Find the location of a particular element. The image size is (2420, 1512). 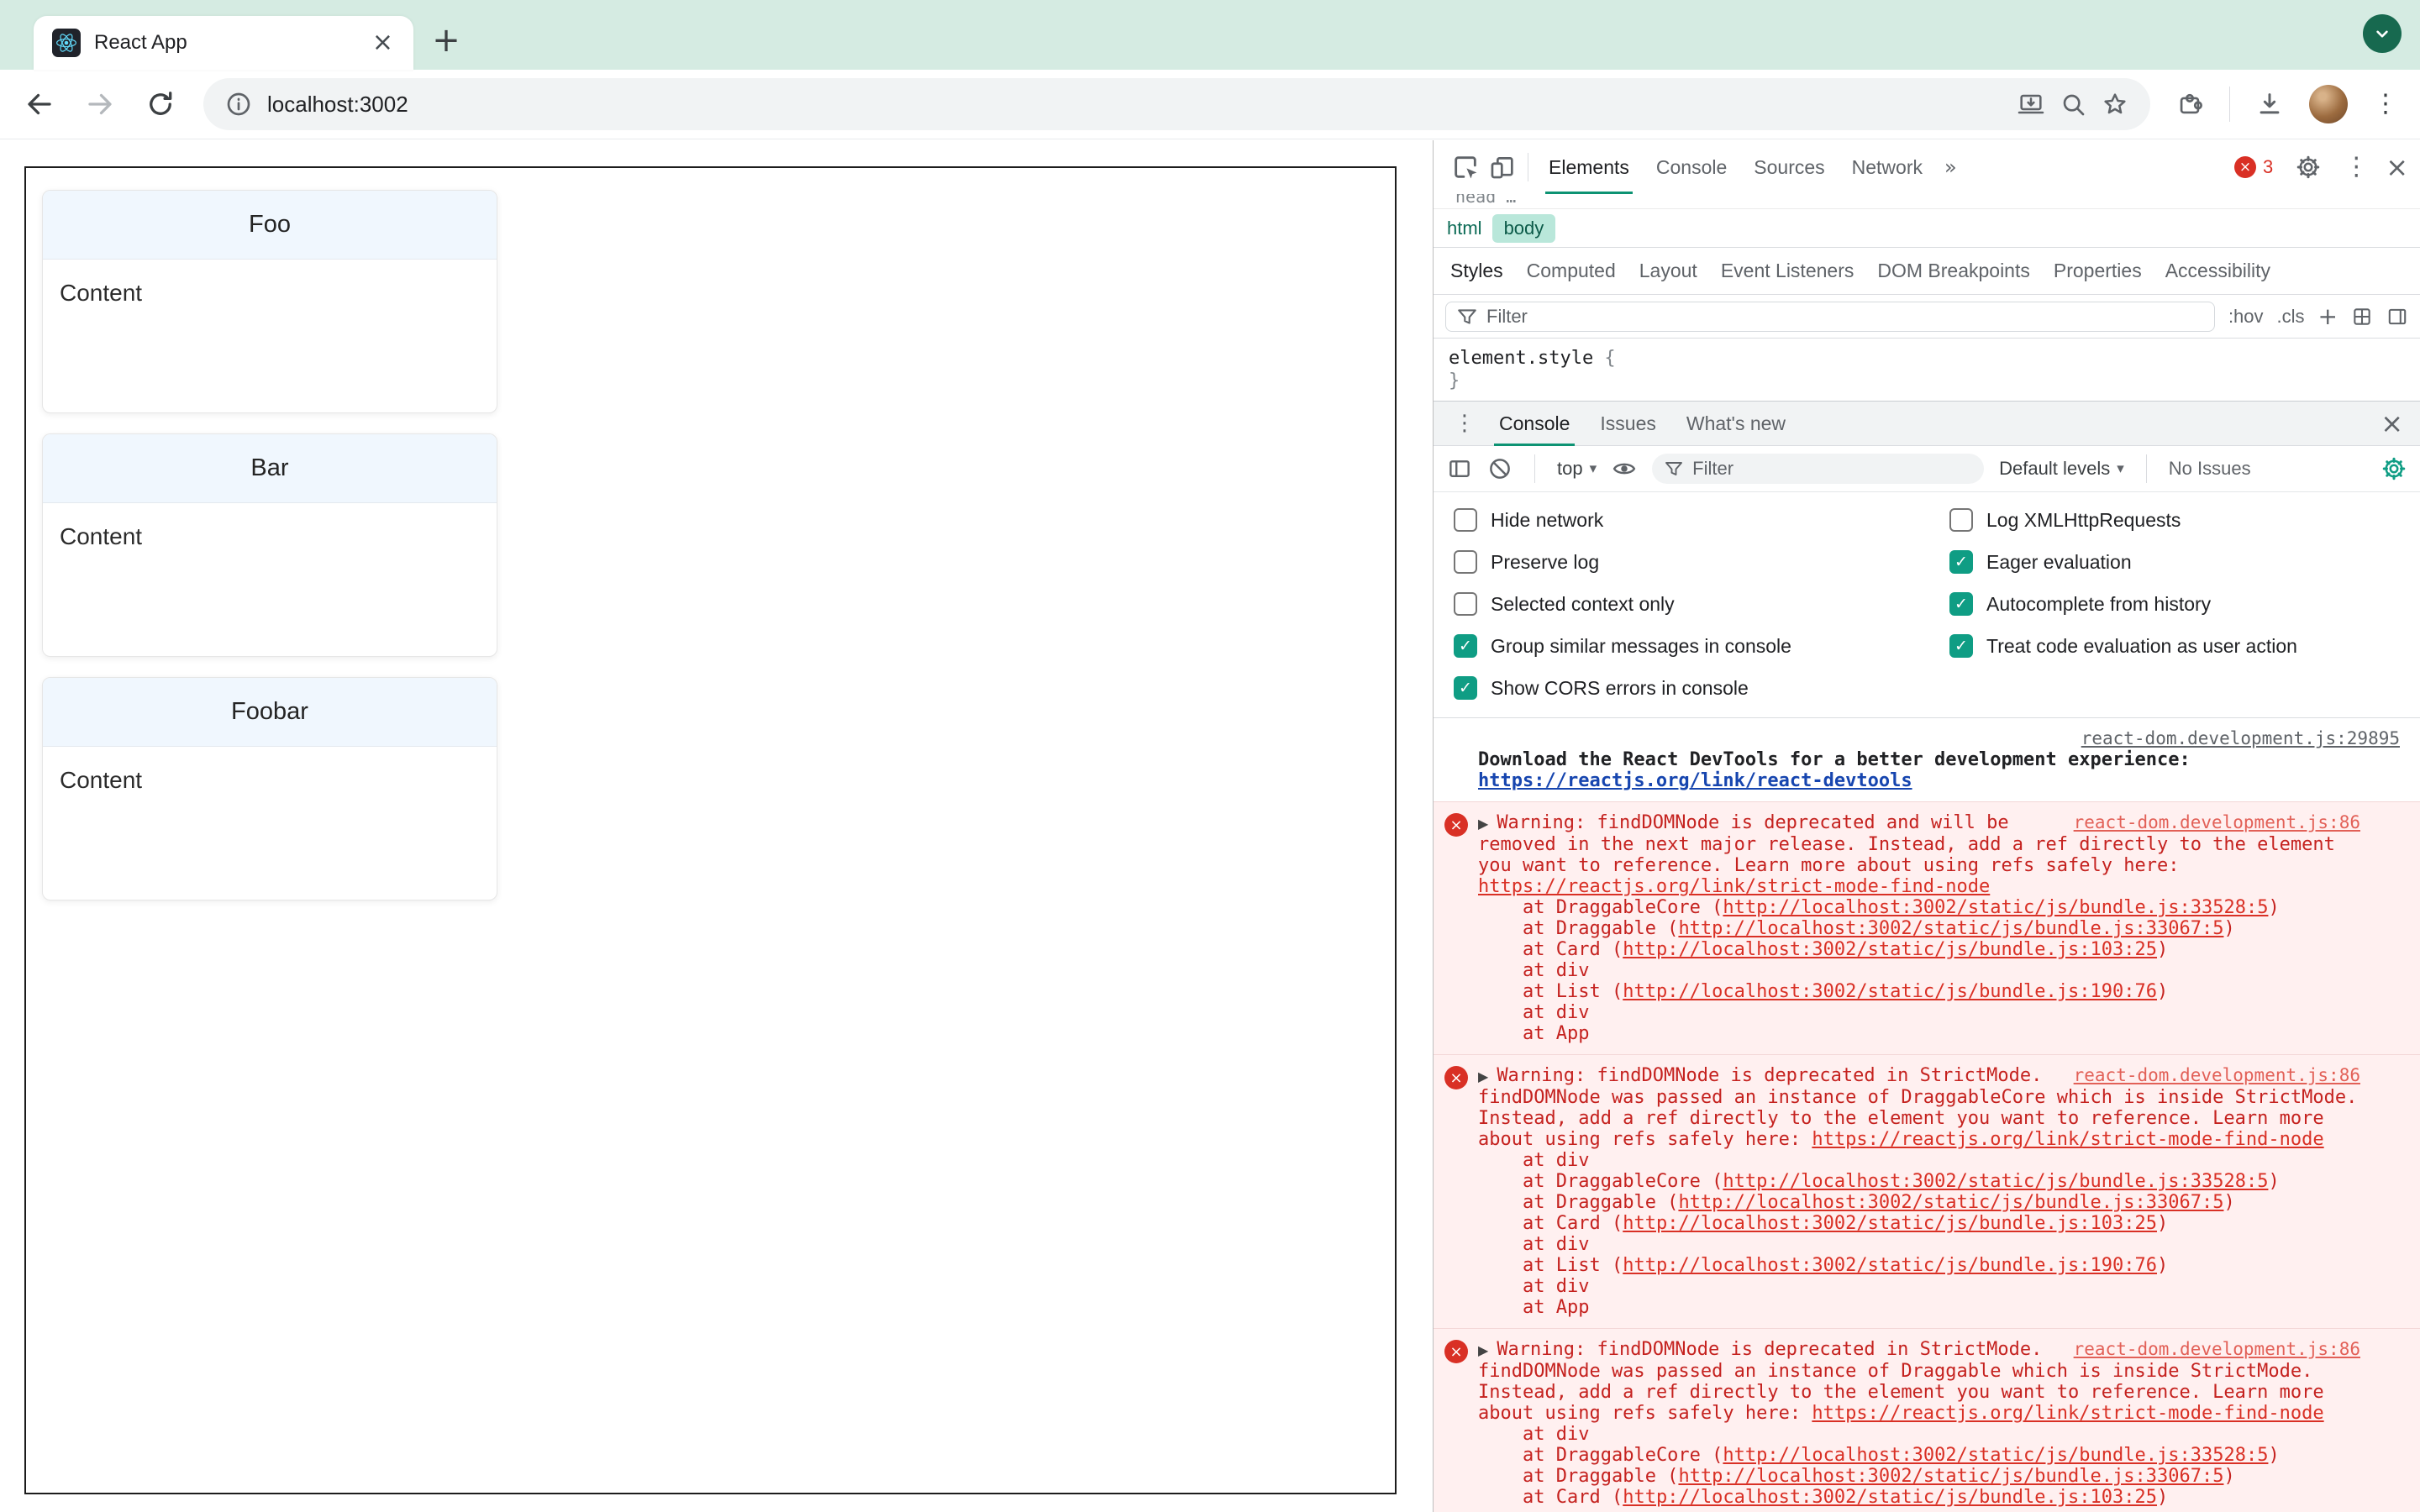

console-filter-input is located at coordinates (1832, 469).